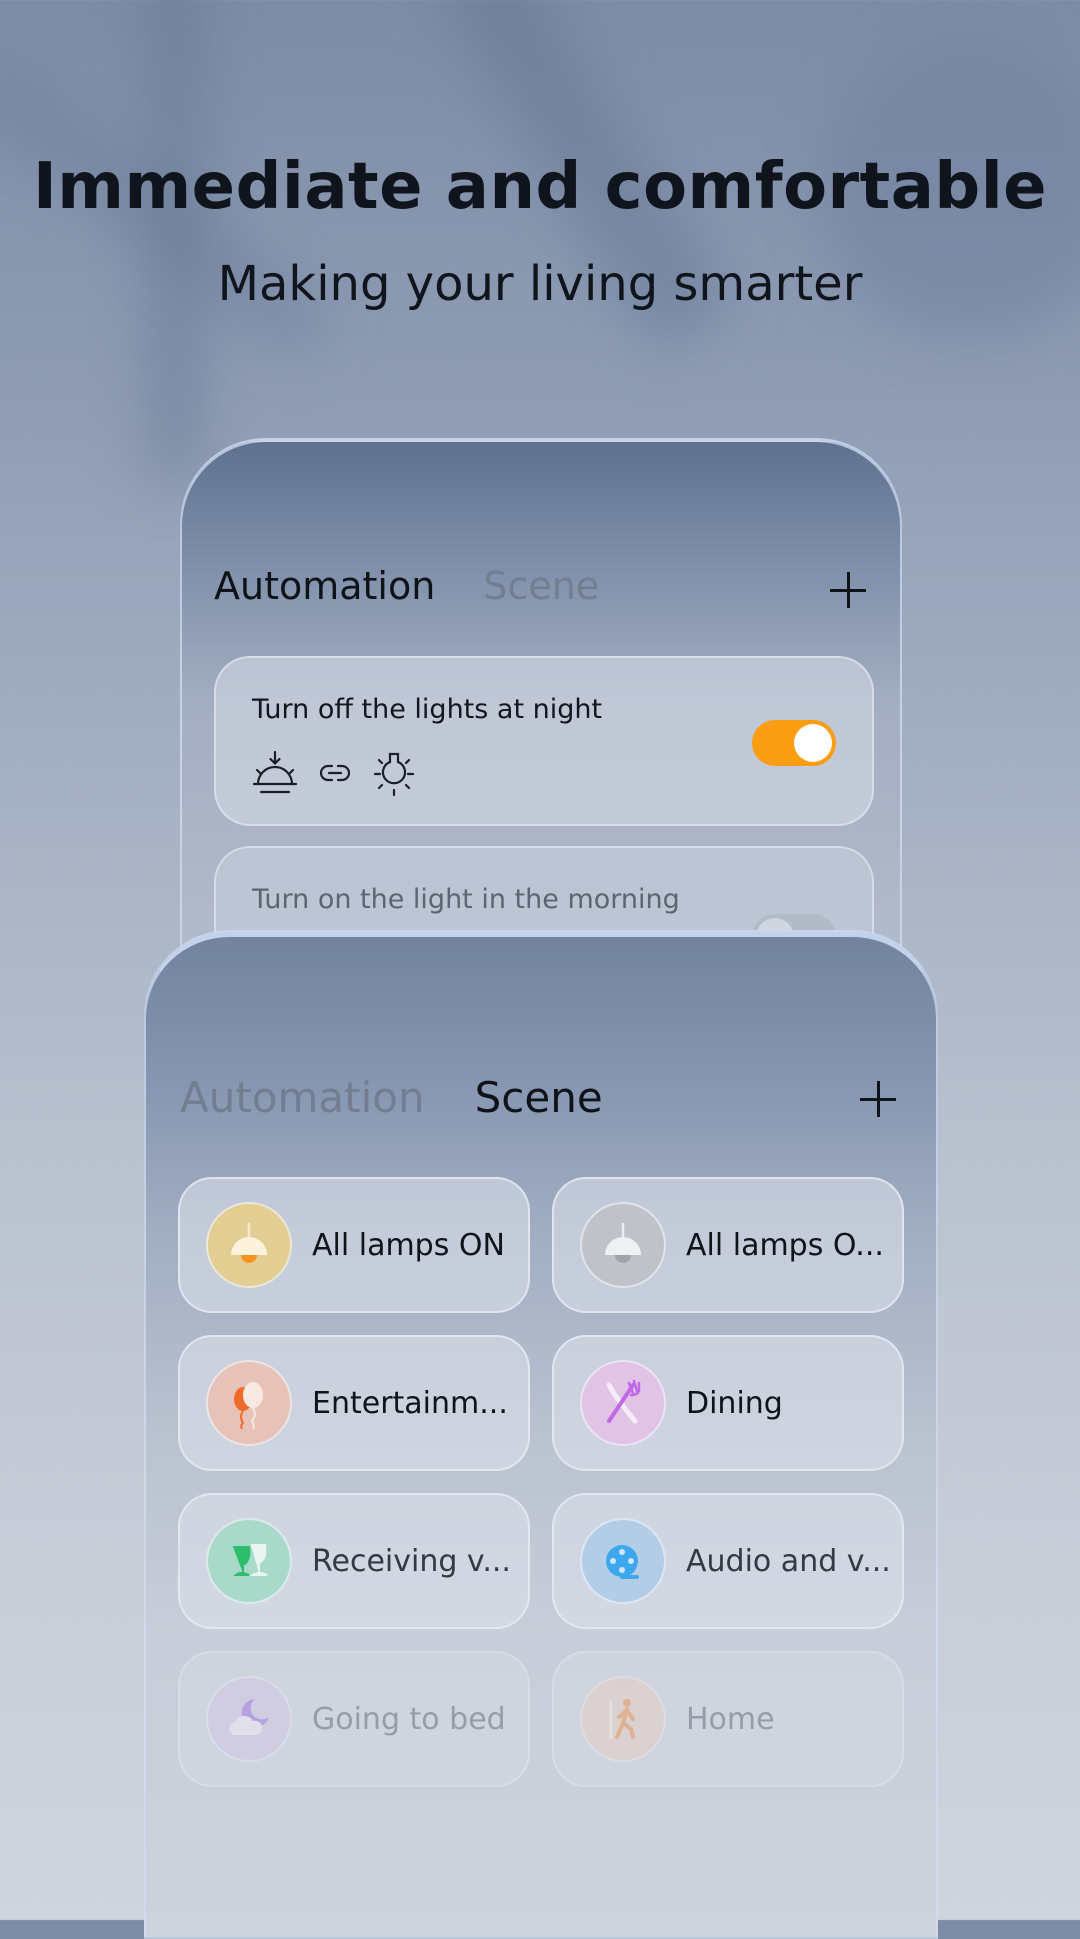 Image resolution: width=1080 pixels, height=1939 pixels. Describe the element at coordinates (466, 899) in the screenshot. I see `automation-title: Turn on the light in the morning` at that location.